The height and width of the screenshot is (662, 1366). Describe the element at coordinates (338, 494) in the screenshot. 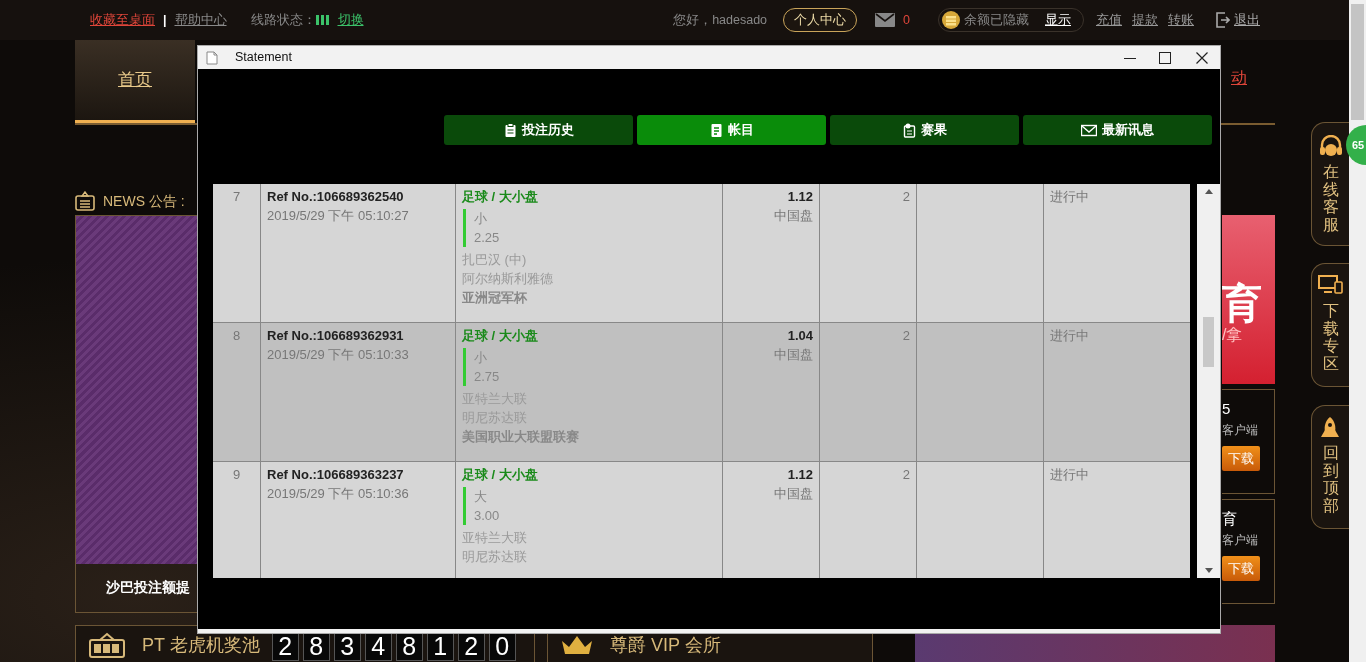

I see `bet-time: 2019/5/29 下午 05:10:36` at that location.